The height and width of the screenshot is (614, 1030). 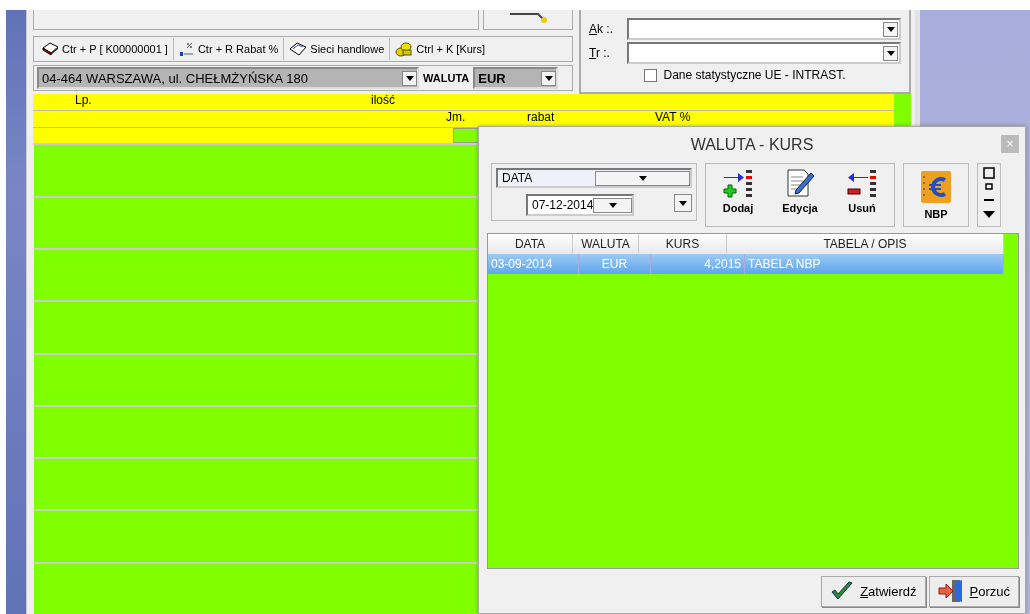 I want to click on column-header: VAT %, so click(x=673, y=117).